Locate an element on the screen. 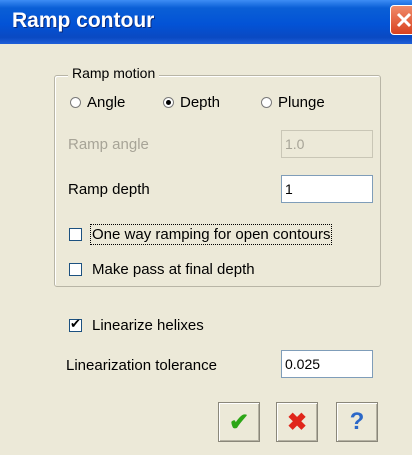 Image resolution: width=412 pixels, height=455 pixels. ok-button: ✔ is located at coordinates (239, 422).